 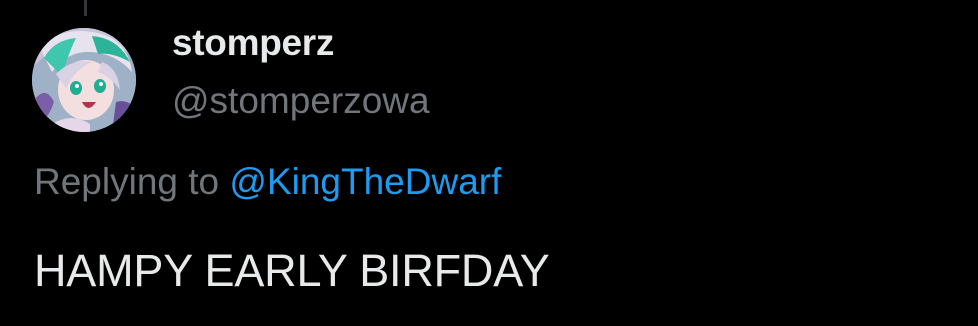 I want to click on display-name: stomperz, so click(x=253, y=43).